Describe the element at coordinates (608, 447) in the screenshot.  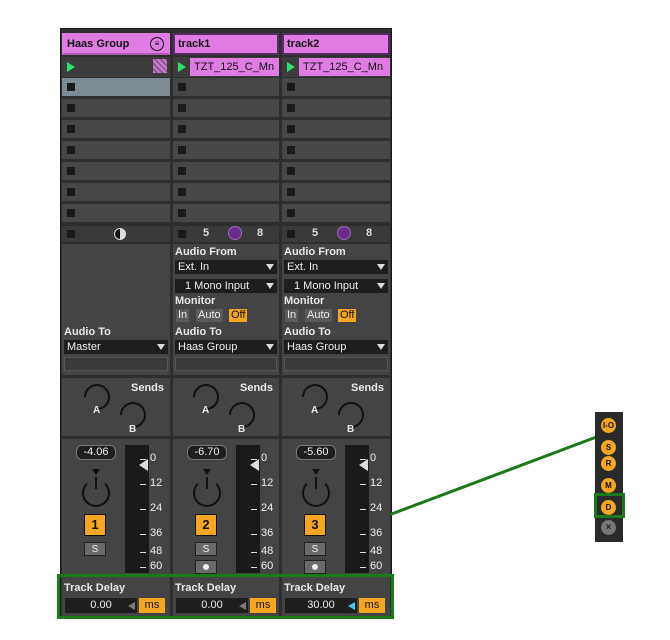
I see `sends-toggle-button: S` at that location.